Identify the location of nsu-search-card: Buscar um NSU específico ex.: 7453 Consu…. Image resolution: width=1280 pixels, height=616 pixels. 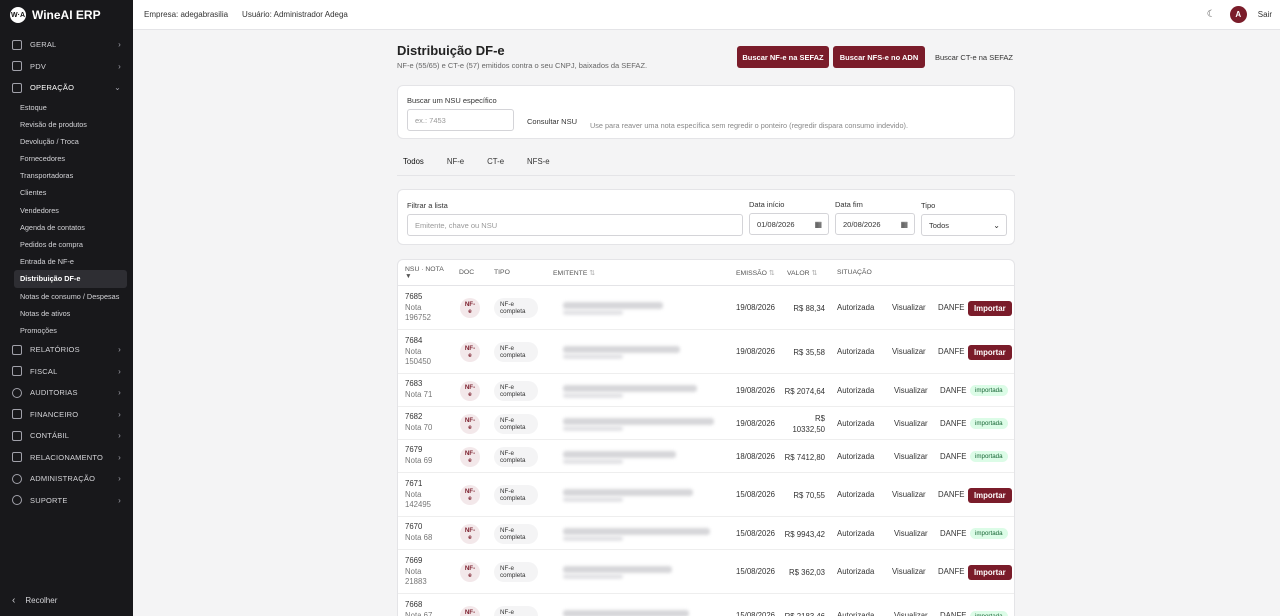
(706, 112).